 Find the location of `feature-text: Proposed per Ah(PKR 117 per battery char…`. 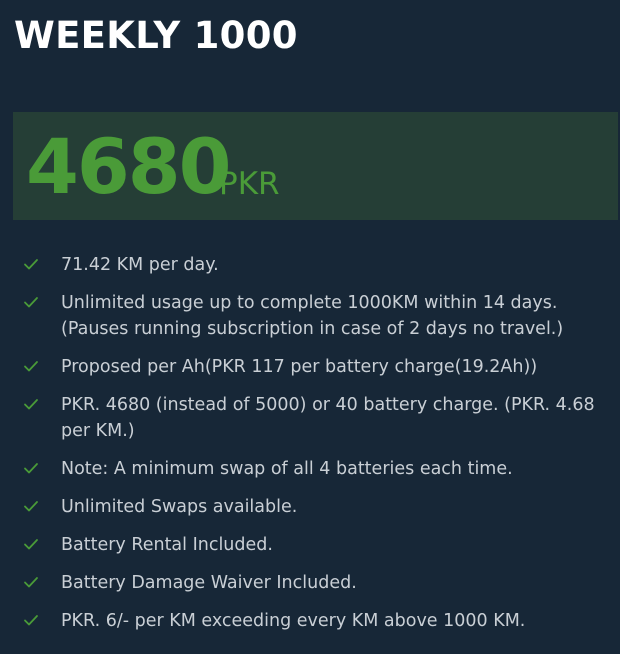

feature-text: Proposed per Ah(PKR 117 per battery char… is located at coordinates (299, 367).